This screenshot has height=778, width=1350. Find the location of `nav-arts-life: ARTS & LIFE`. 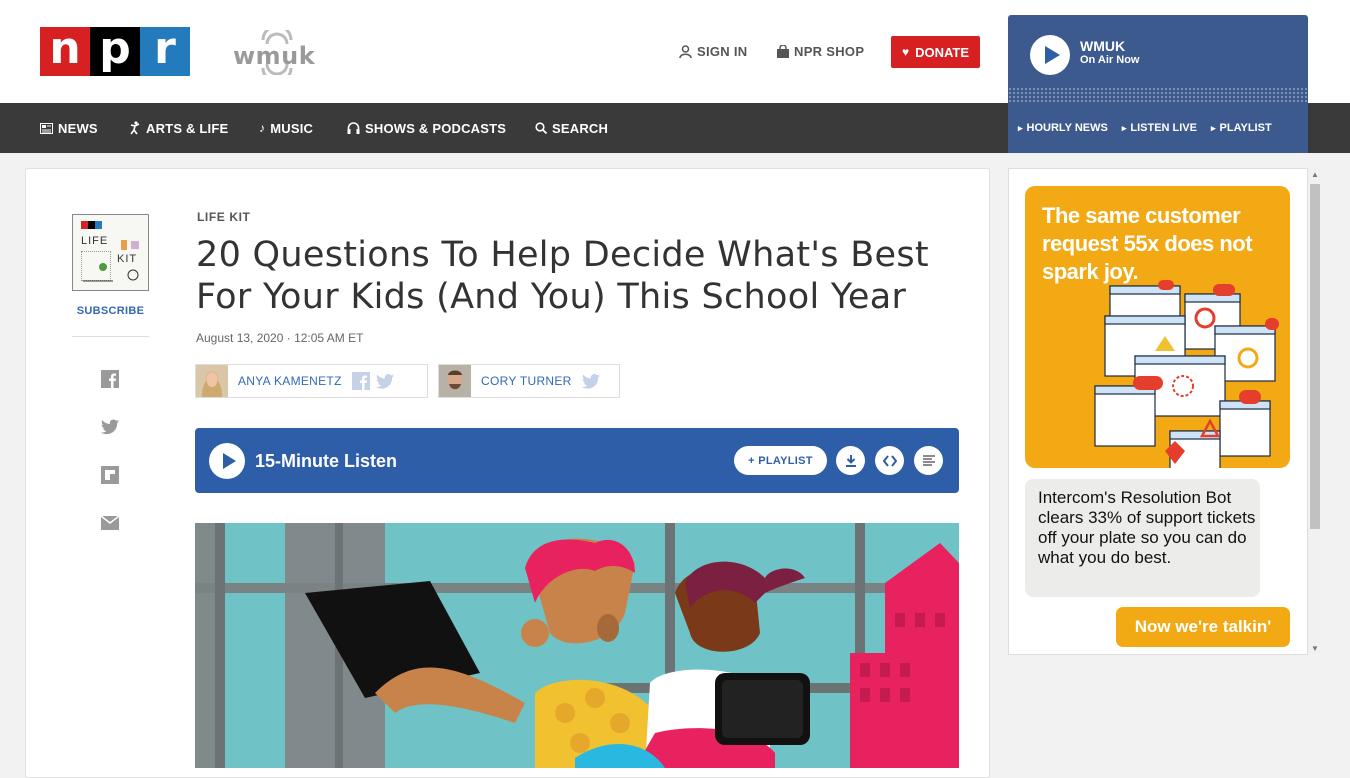

nav-arts-life: ARTS & LIFE is located at coordinates (178, 128).